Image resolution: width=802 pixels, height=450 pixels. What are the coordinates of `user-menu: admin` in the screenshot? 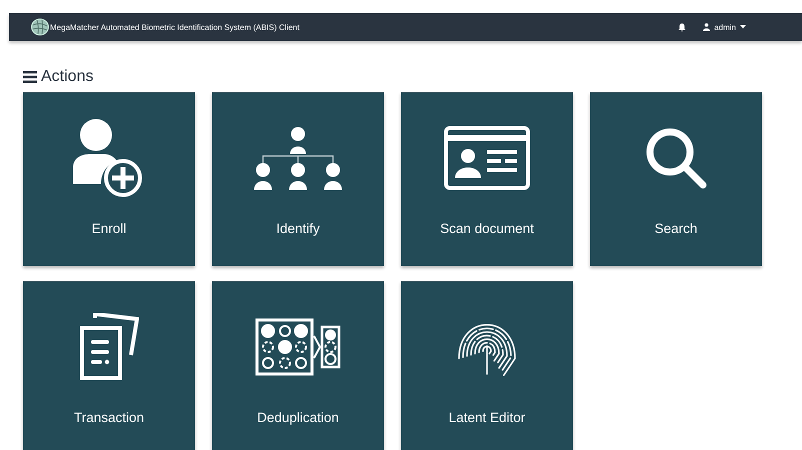 It's located at (724, 27).